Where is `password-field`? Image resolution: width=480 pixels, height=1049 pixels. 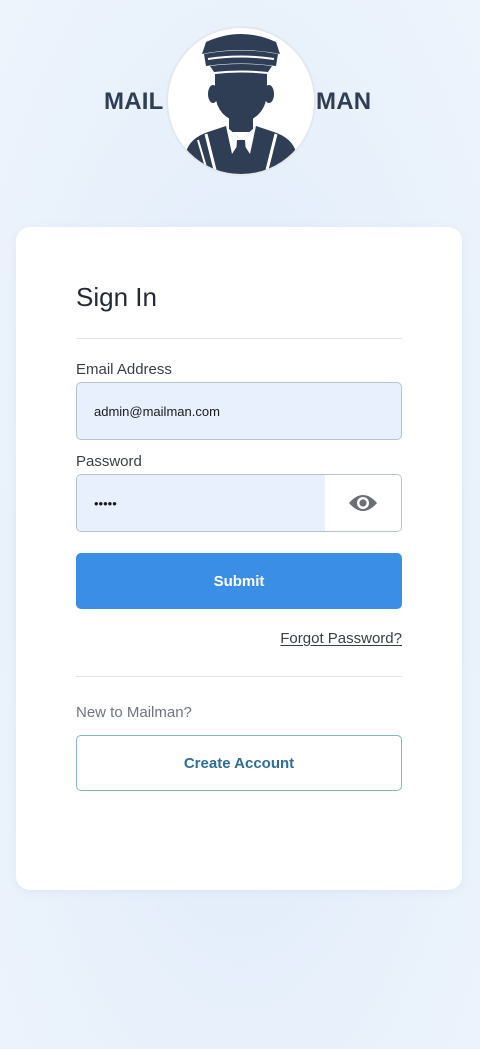
password-field is located at coordinates (201, 503).